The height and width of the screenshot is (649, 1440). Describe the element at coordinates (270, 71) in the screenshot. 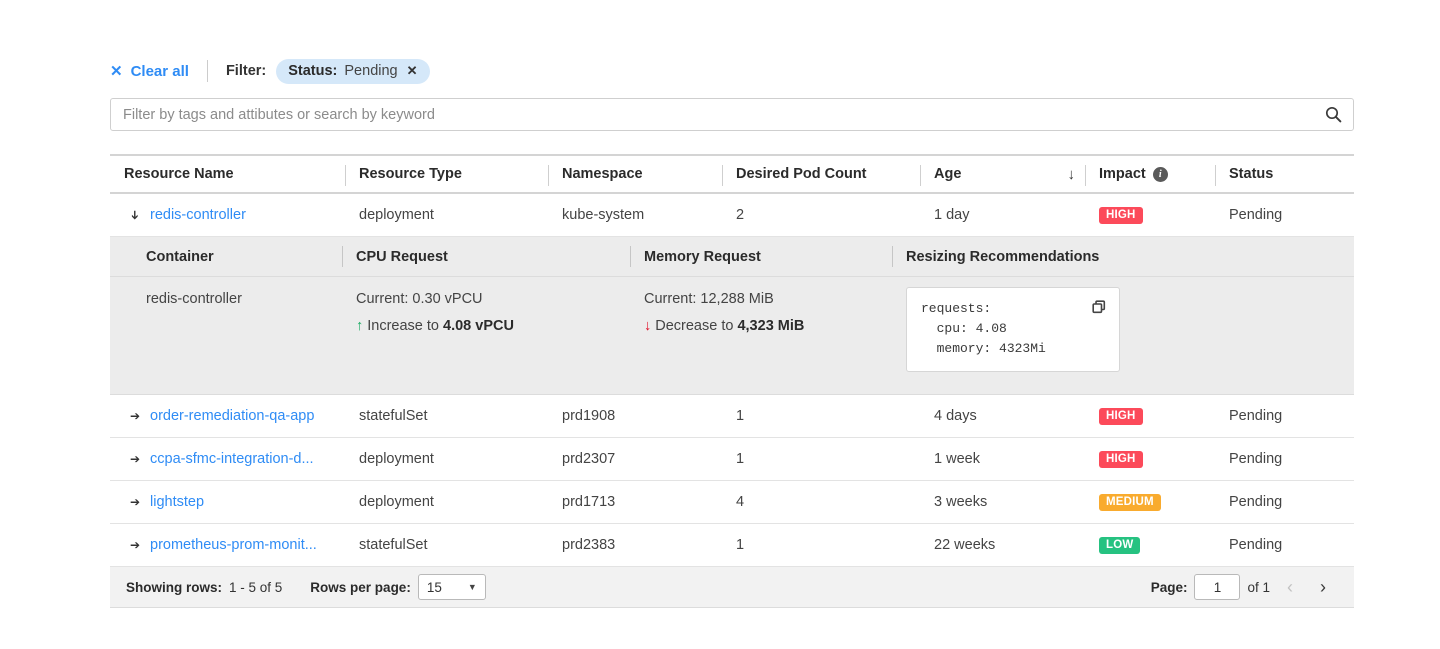

I see `filter-bar: ✕ Clear all Filter: Status: Pending ✕` at that location.